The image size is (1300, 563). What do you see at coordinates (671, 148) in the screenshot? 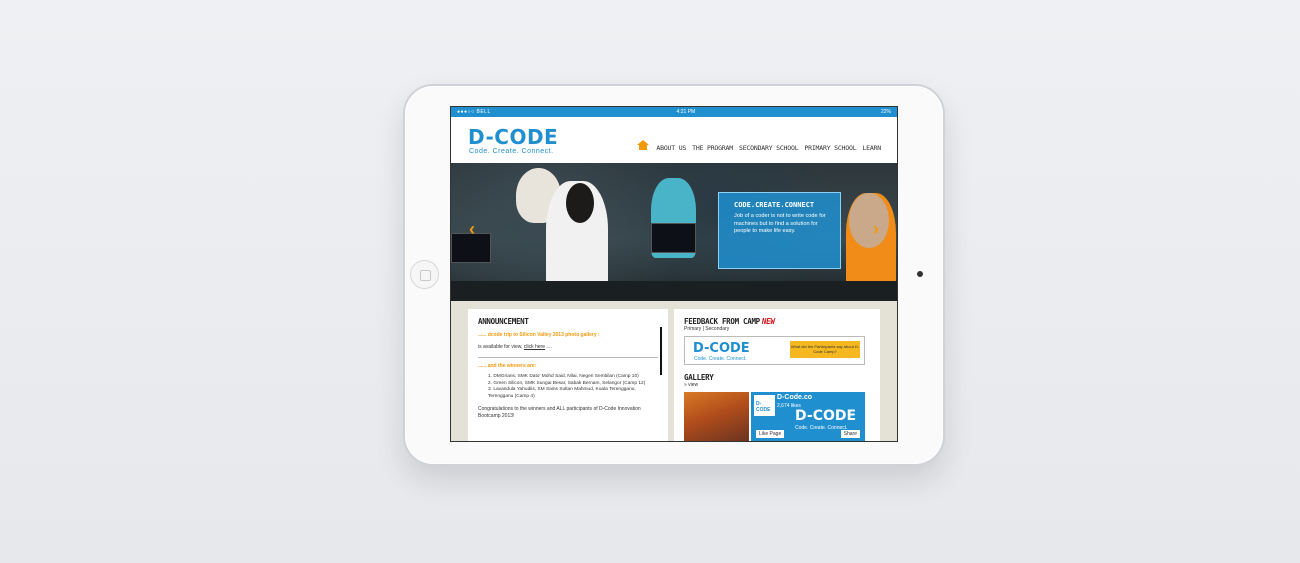
I see `nav-about-us: ABOUT US` at bounding box center [671, 148].